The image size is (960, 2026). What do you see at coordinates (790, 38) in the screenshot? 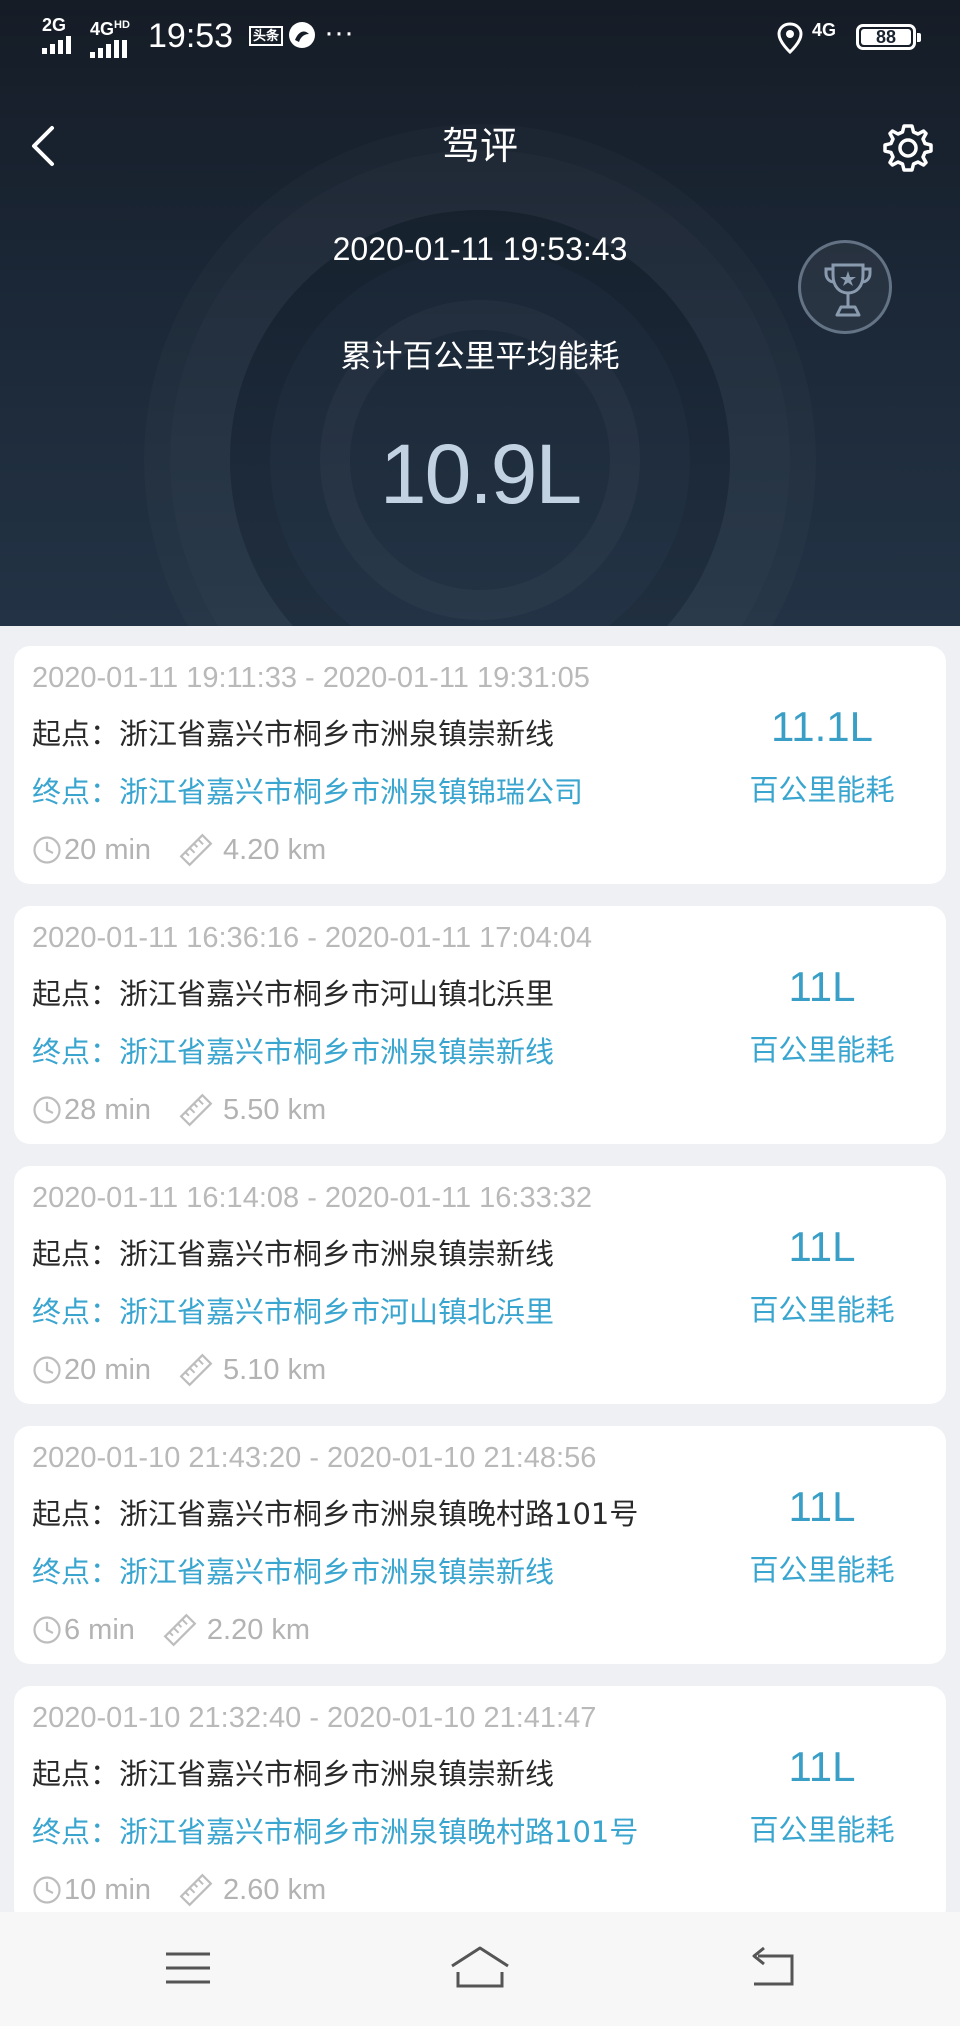
I see `location-icon` at bounding box center [790, 38].